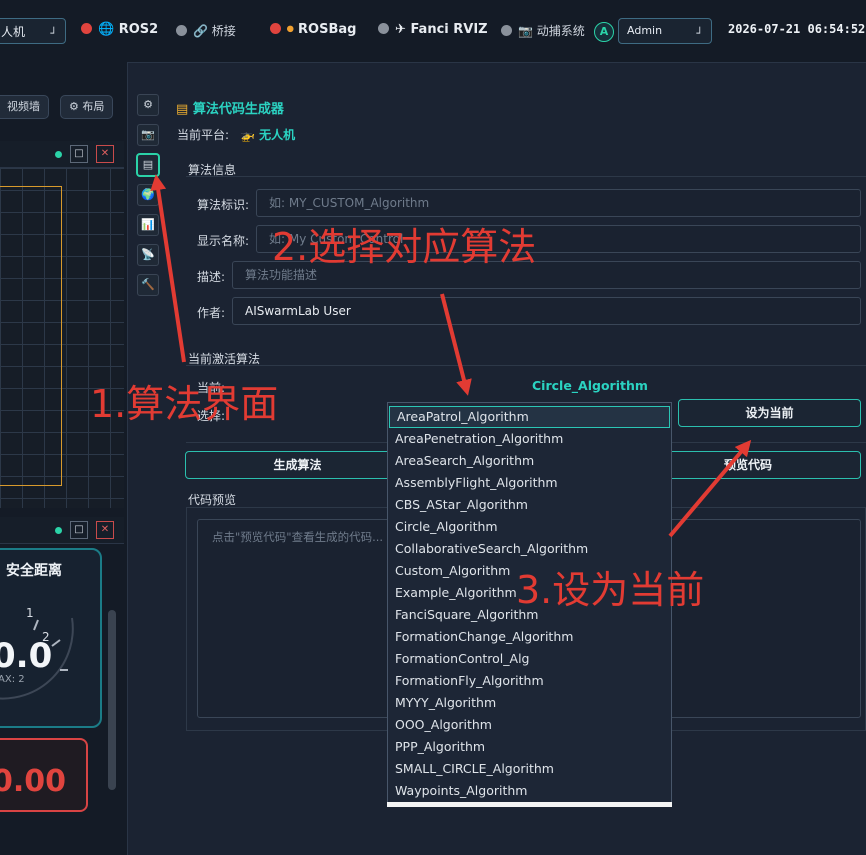 This screenshot has height=855, width=866. I want to click on gauge-max-label: AX: 2, so click(12, 679).